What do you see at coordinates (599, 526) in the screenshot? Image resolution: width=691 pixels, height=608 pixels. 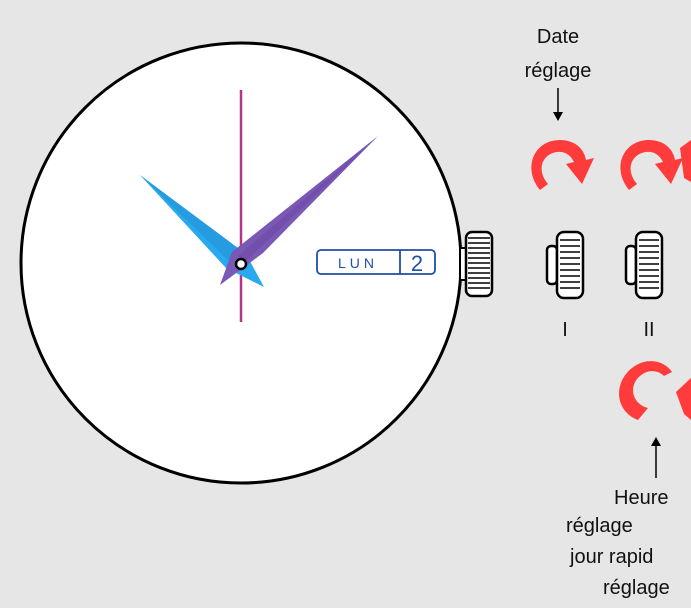 I see `time-setting-label: réglage` at bounding box center [599, 526].